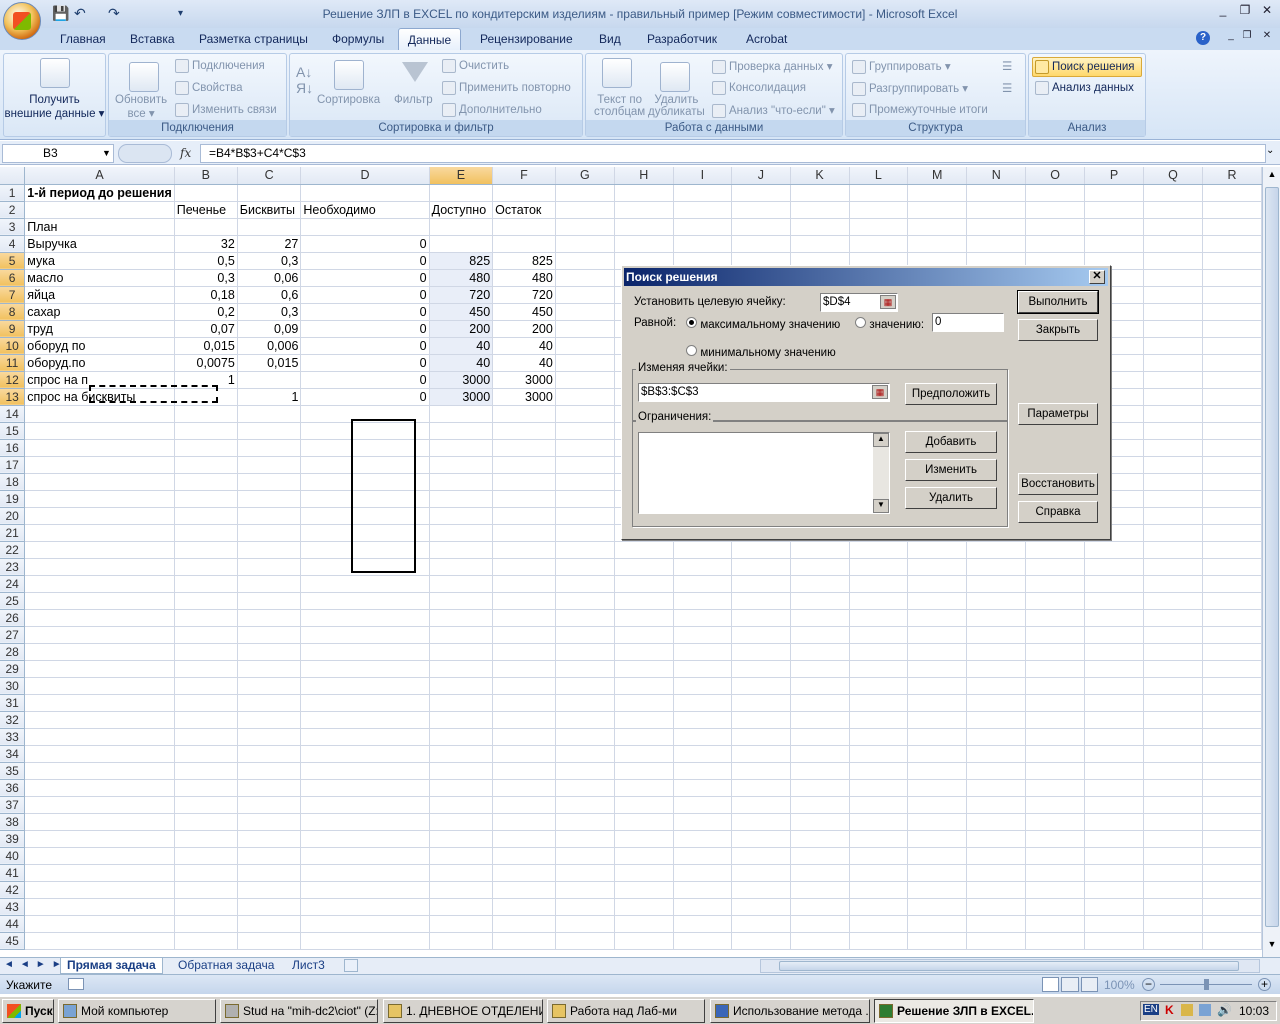 The image size is (1280, 1024). Describe the element at coordinates (1058, 330) in the screenshot. I see `close-button: Закрыть` at that location.